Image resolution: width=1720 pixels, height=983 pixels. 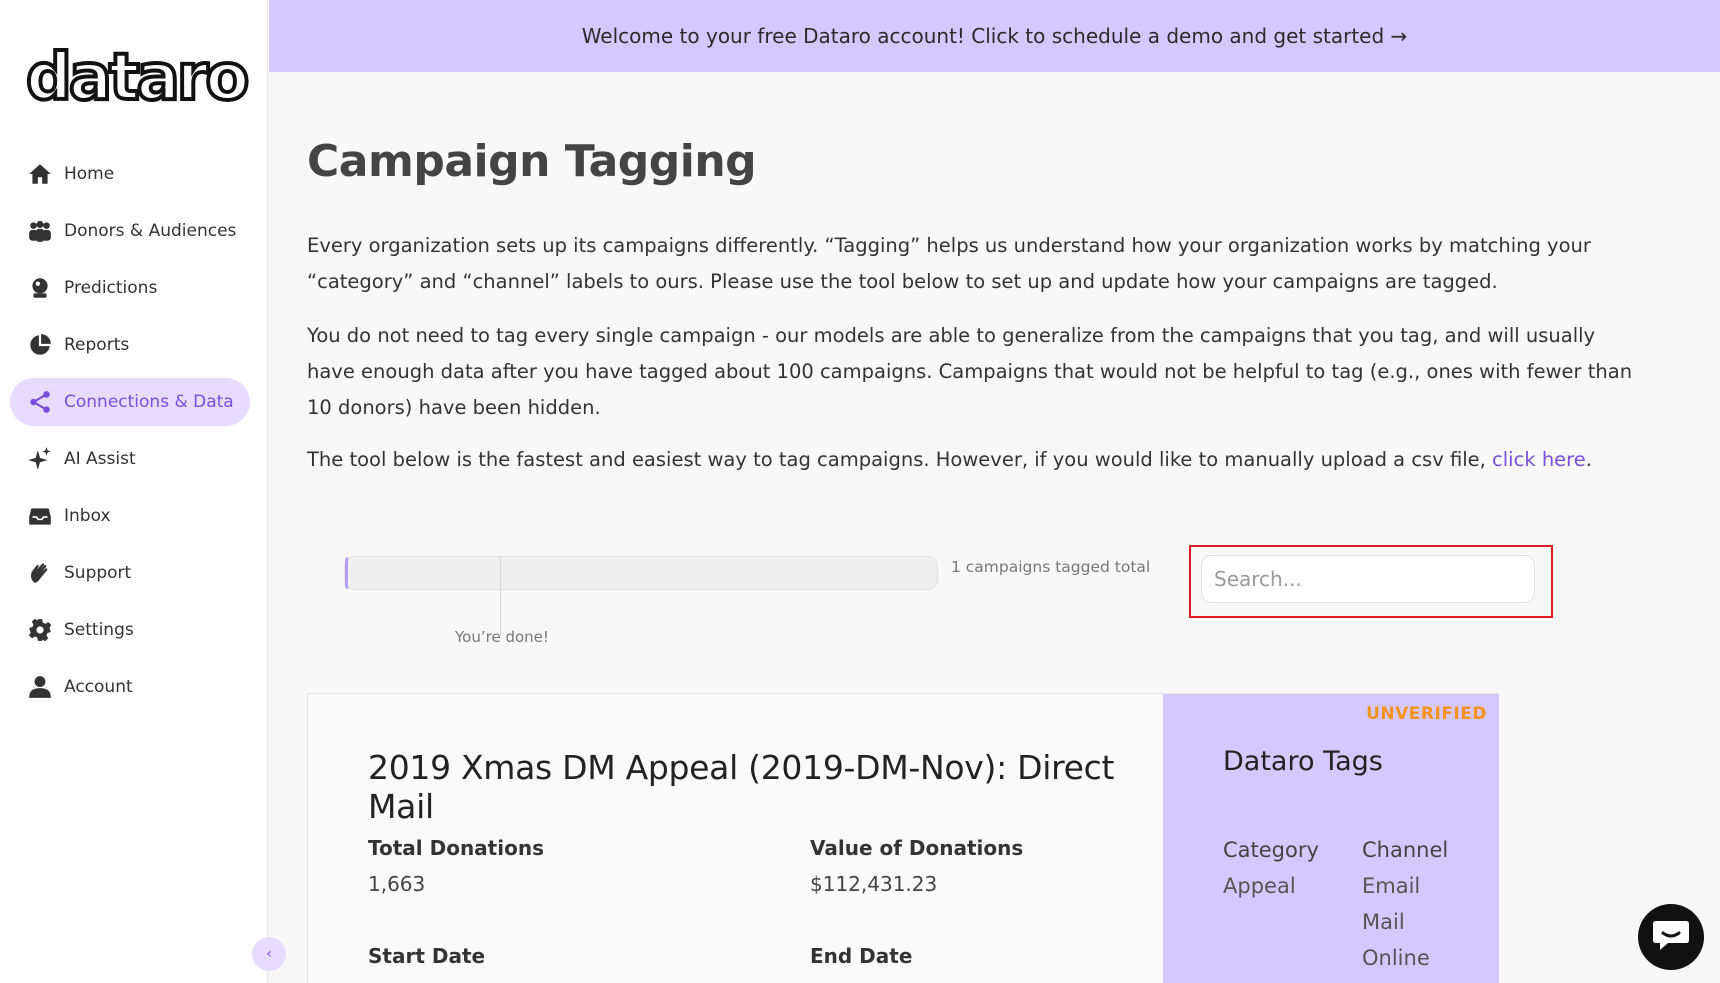 I want to click on sidebar-item-reports: Reports, so click(x=130, y=345).